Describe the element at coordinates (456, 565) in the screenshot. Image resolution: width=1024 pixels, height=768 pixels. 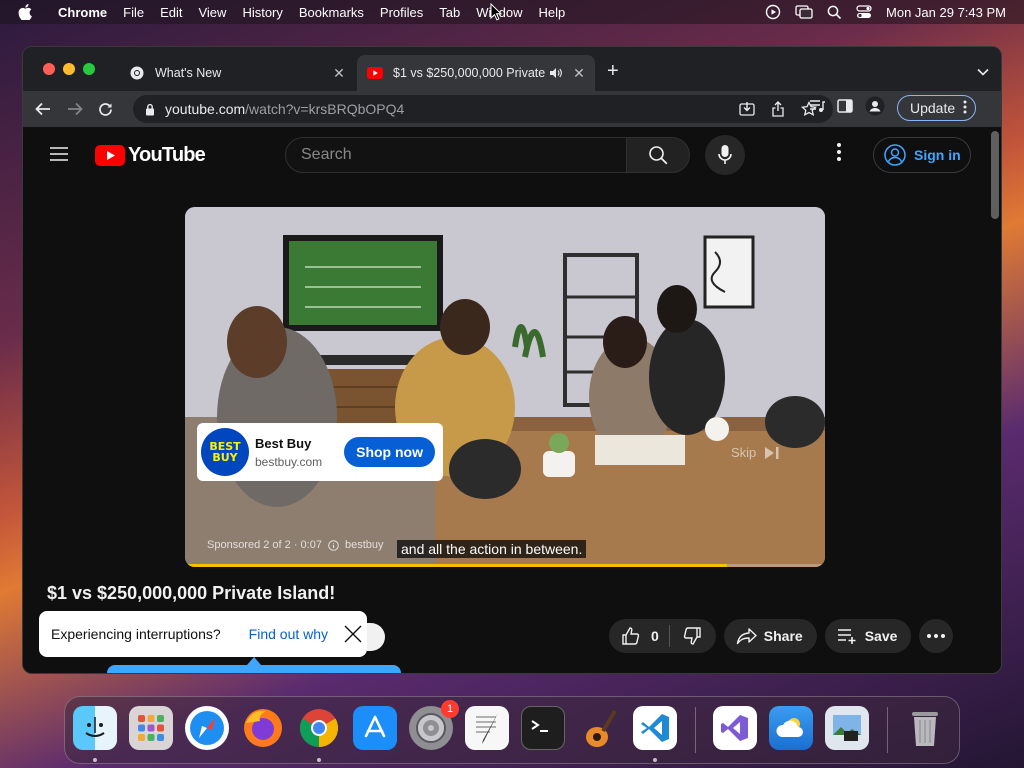
I see `ad-progress-fill` at that location.